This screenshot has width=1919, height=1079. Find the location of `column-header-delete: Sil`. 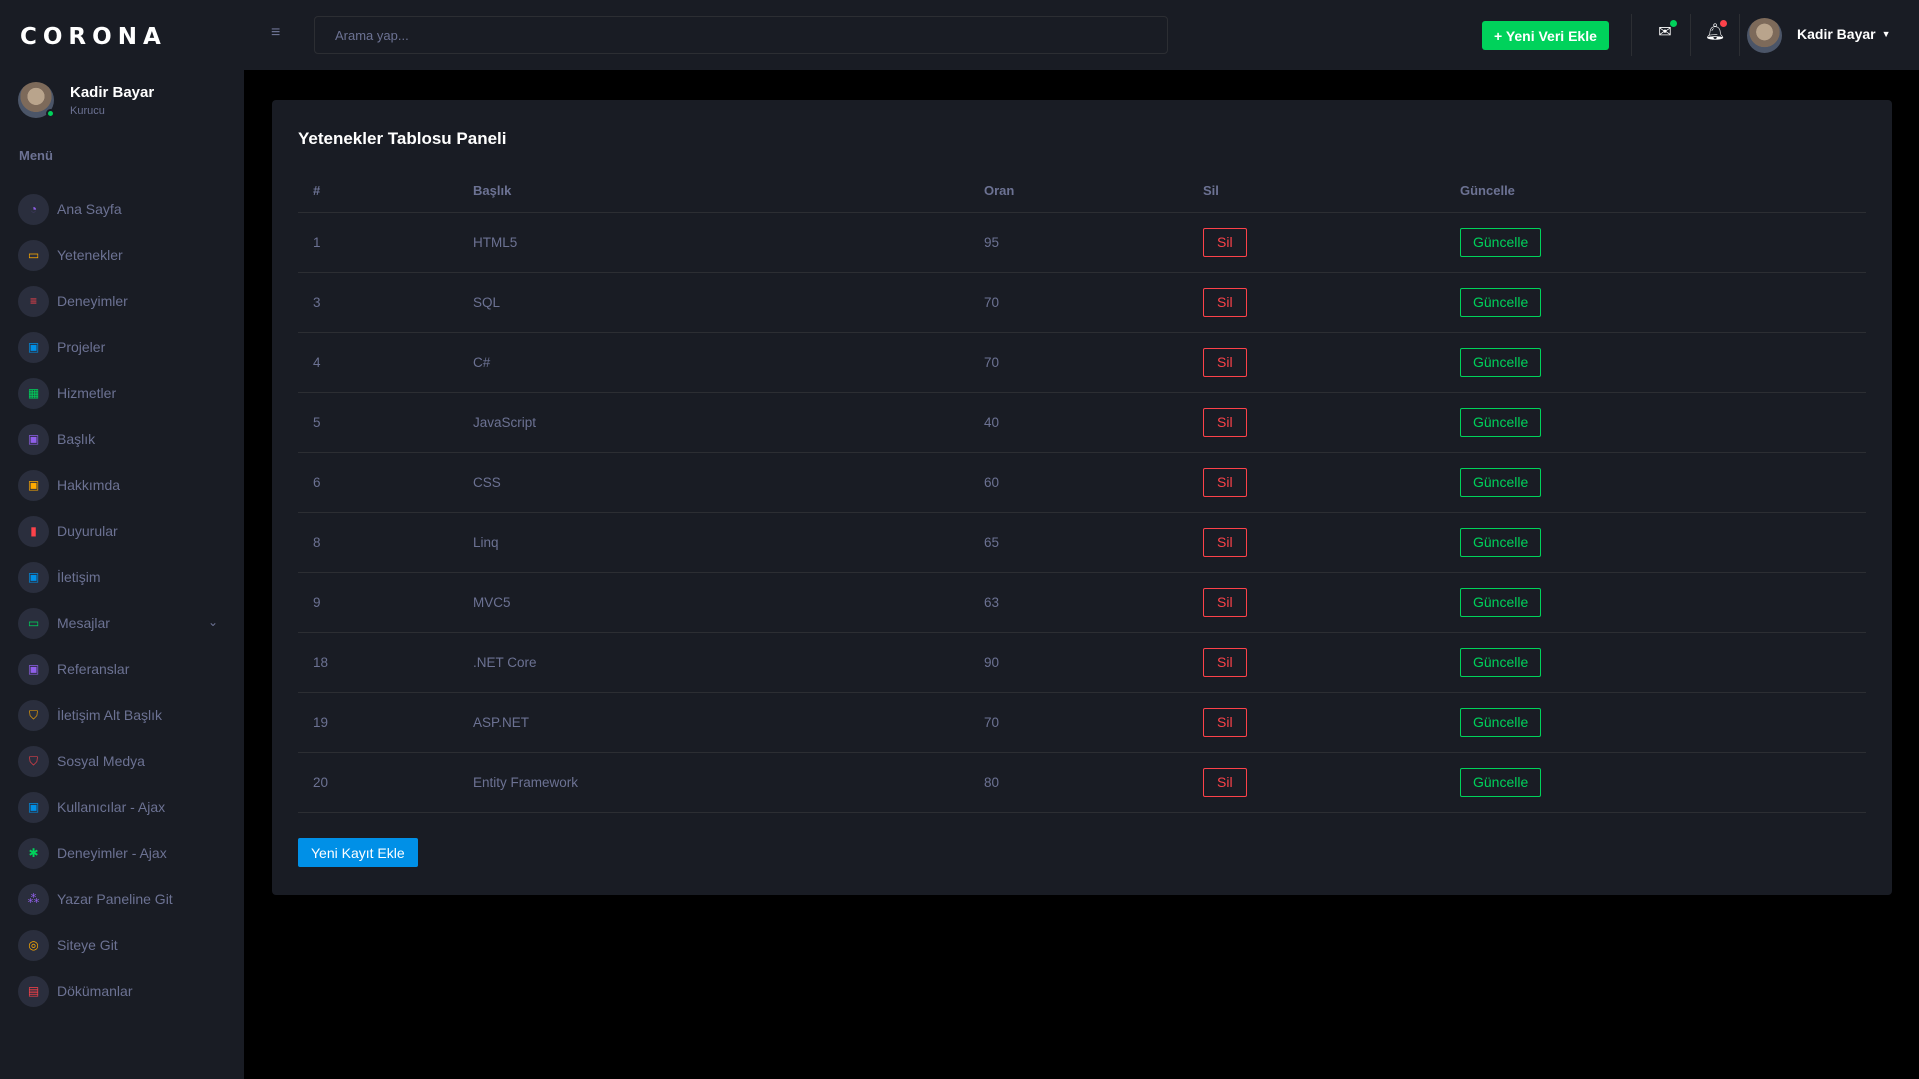

column-header-delete: Sil is located at coordinates (1316, 191).